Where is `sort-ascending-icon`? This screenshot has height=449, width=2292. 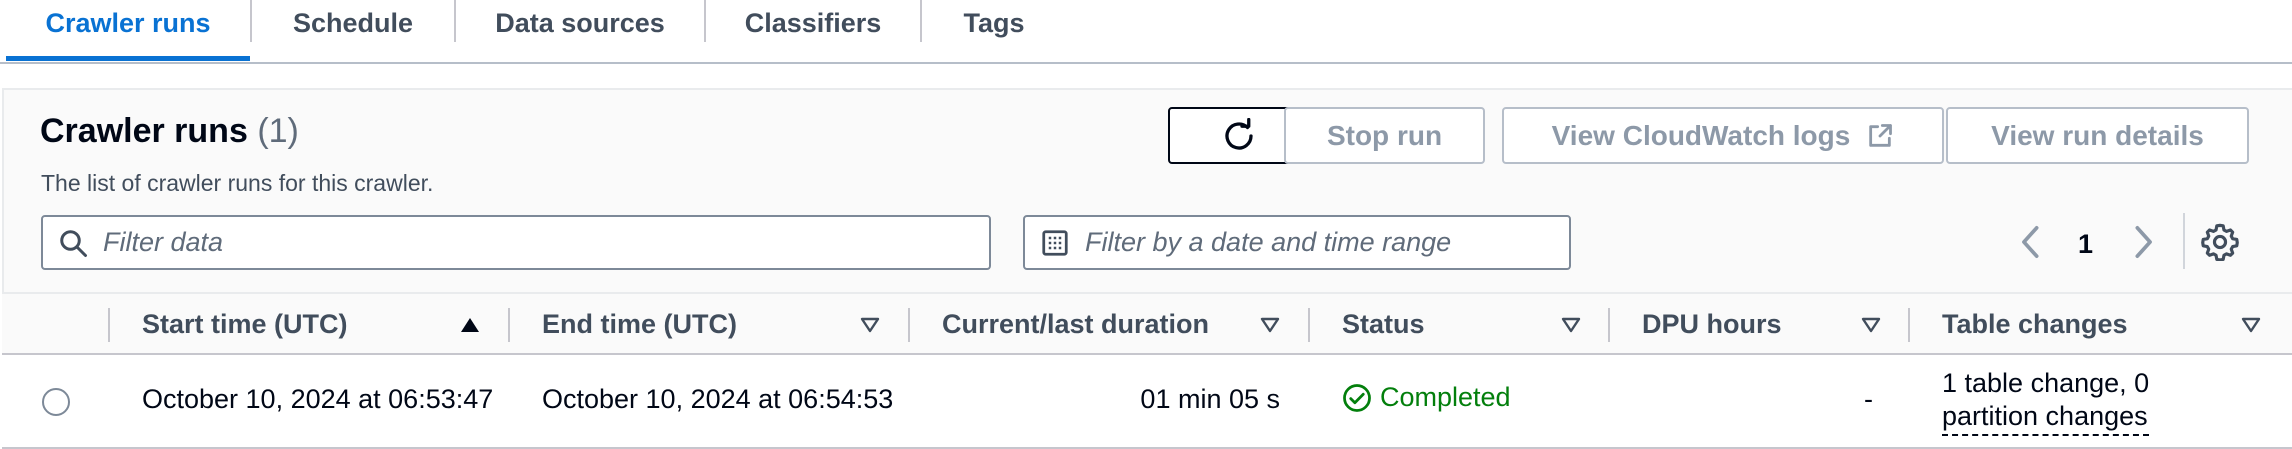
sort-ascending-icon is located at coordinates (470, 327).